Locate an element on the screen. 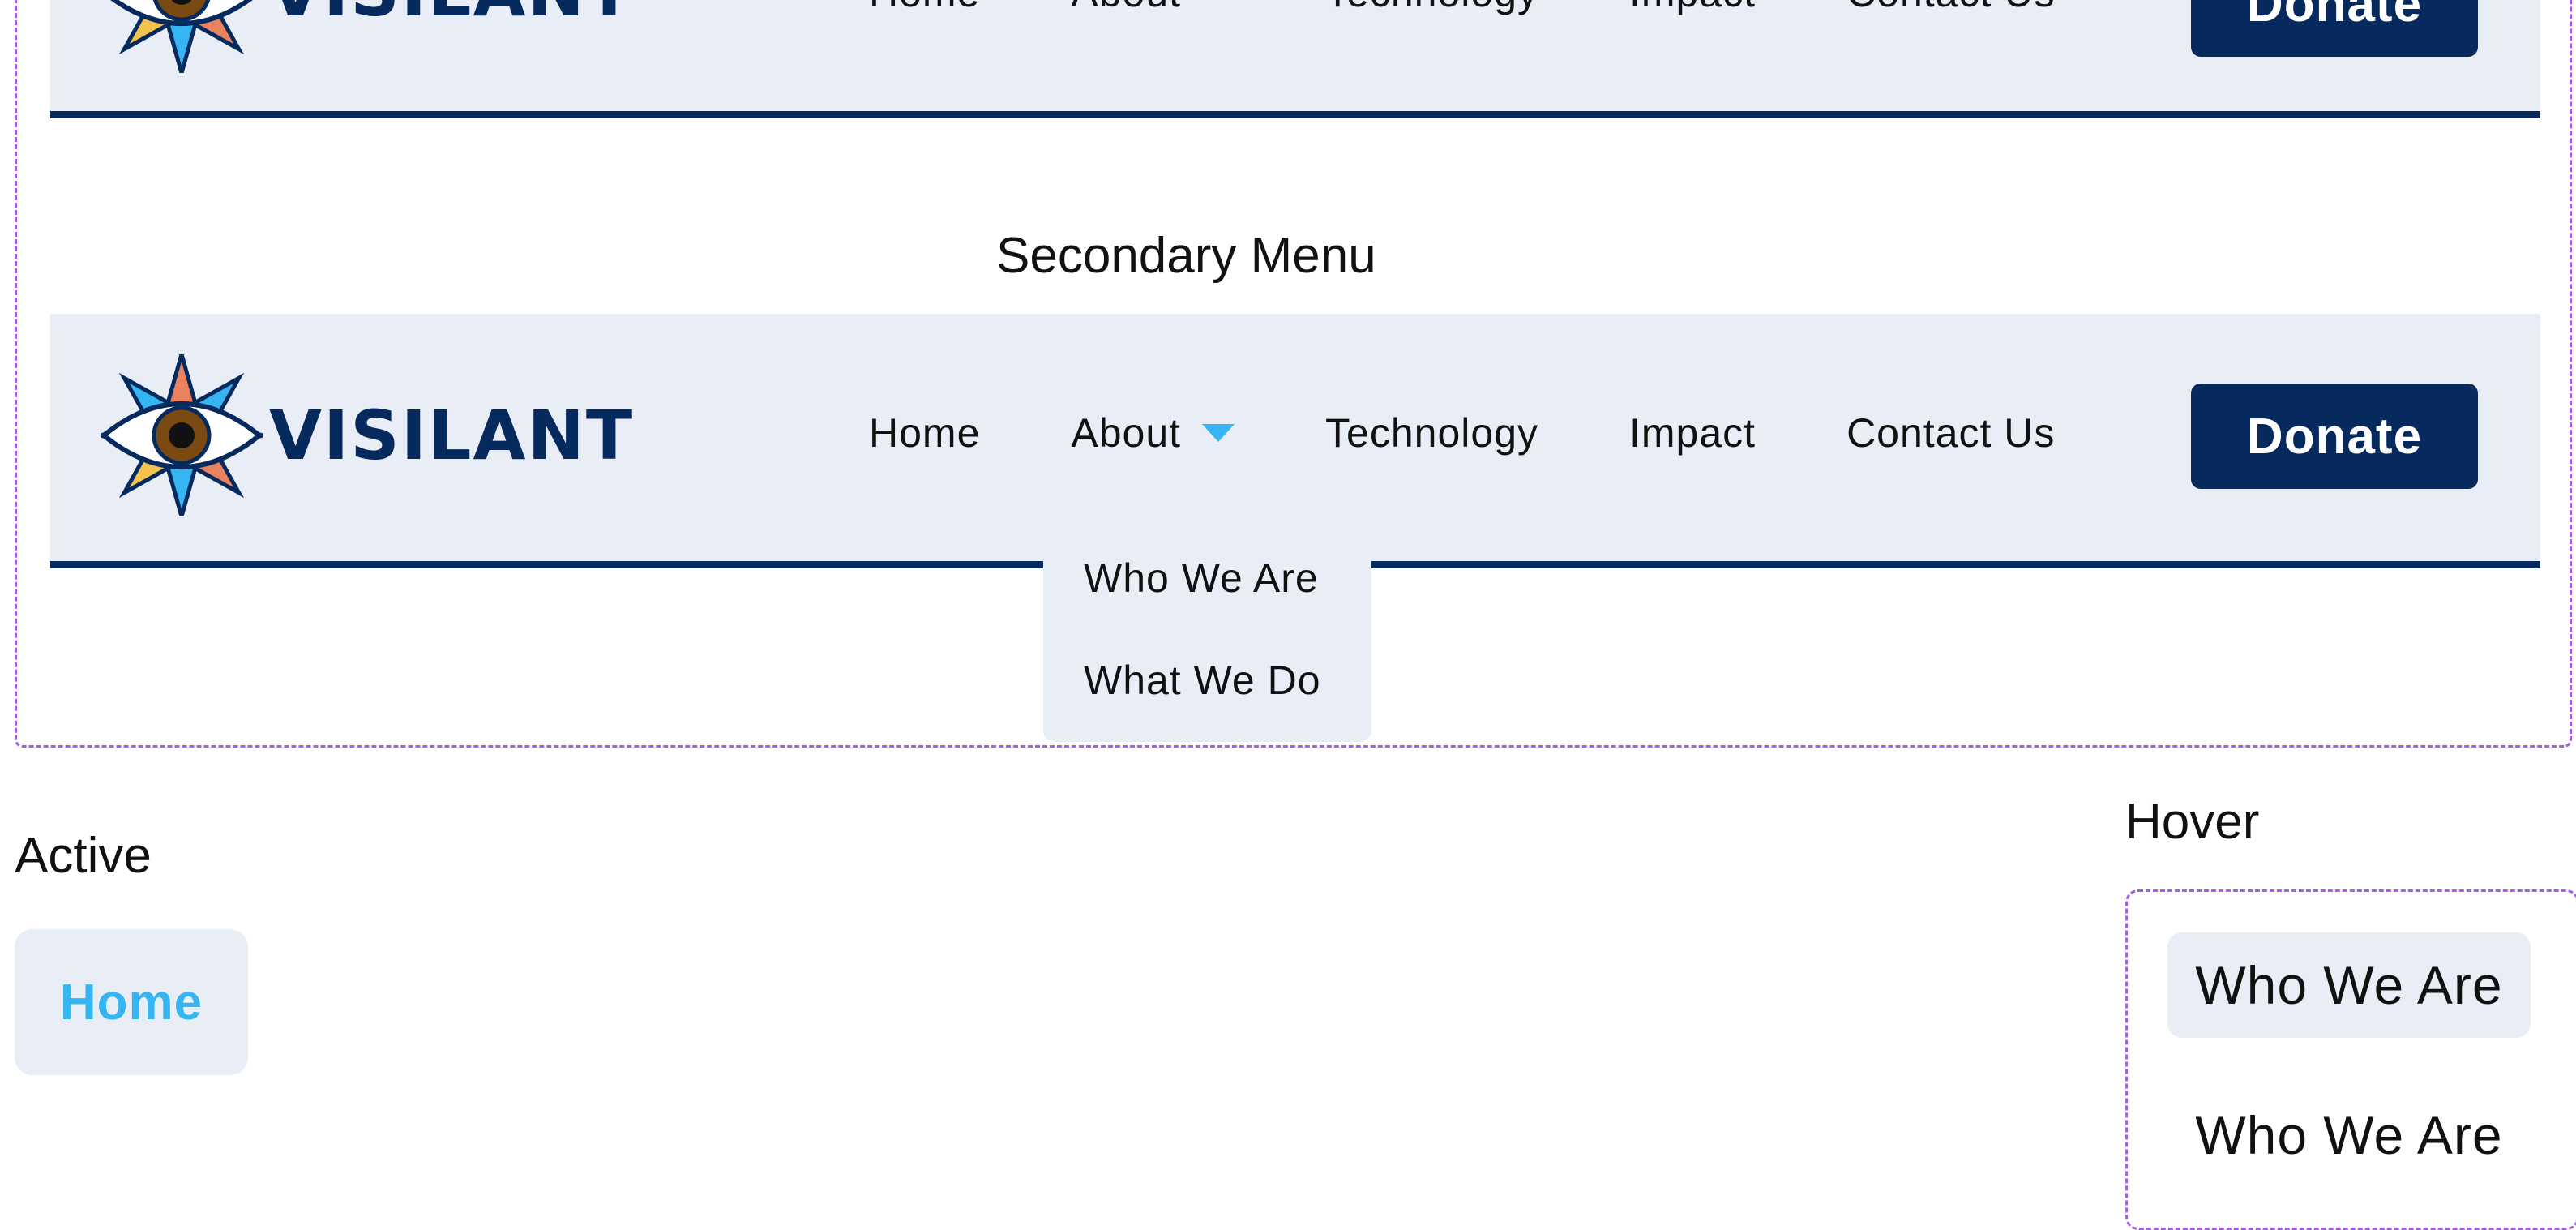 The height and width of the screenshot is (1230, 2576). about-dropdown-menu: Who We Are What We Do is located at coordinates (1207, 643).